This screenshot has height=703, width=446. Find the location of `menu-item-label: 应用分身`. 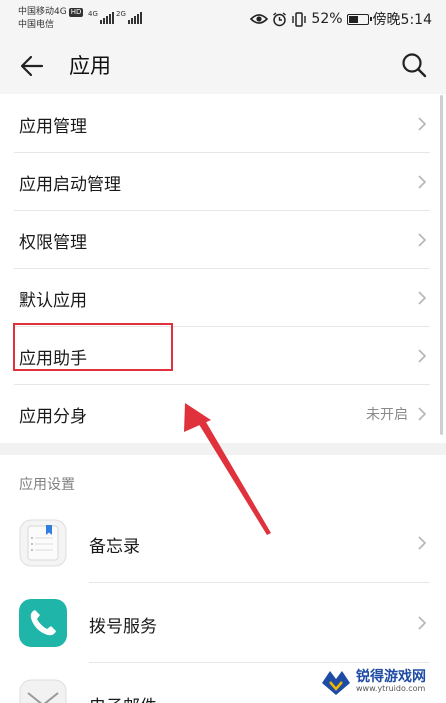

menu-item-label: 应用分身 is located at coordinates (53, 416).